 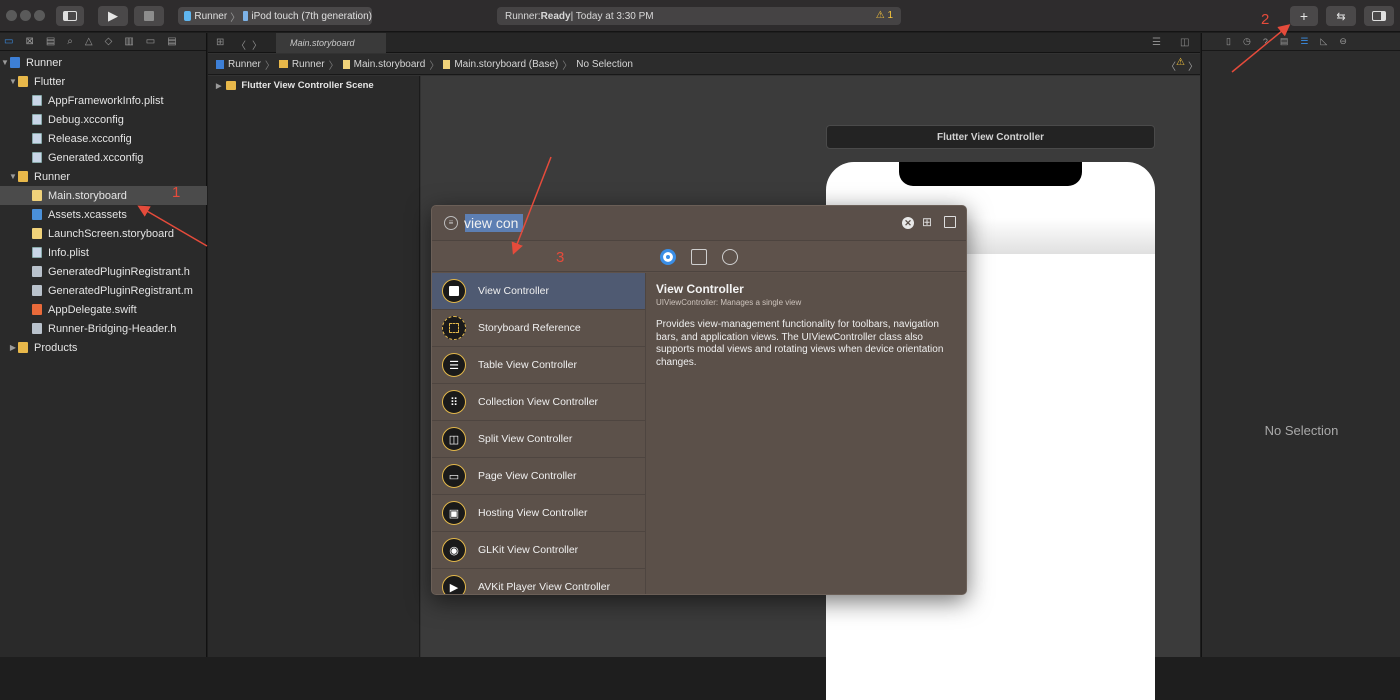 I want to click on tree-item-project: ▼ Runner, so click(x=103, y=62).